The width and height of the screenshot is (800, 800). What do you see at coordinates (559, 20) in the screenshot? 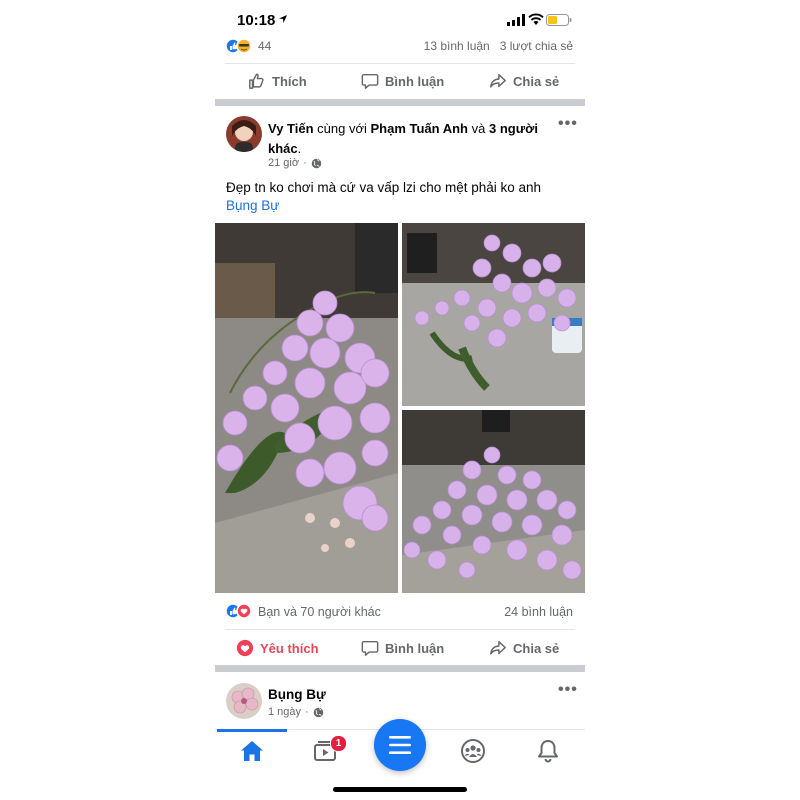
I see `battery-icon` at bounding box center [559, 20].